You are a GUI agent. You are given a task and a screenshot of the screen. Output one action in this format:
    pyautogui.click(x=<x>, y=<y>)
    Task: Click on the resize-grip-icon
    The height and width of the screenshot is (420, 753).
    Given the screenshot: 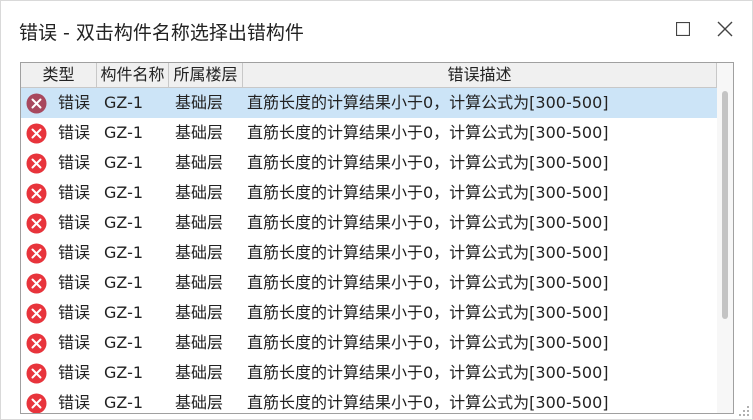 What is the action you would take?
    pyautogui.click(x=744, y=411)
    